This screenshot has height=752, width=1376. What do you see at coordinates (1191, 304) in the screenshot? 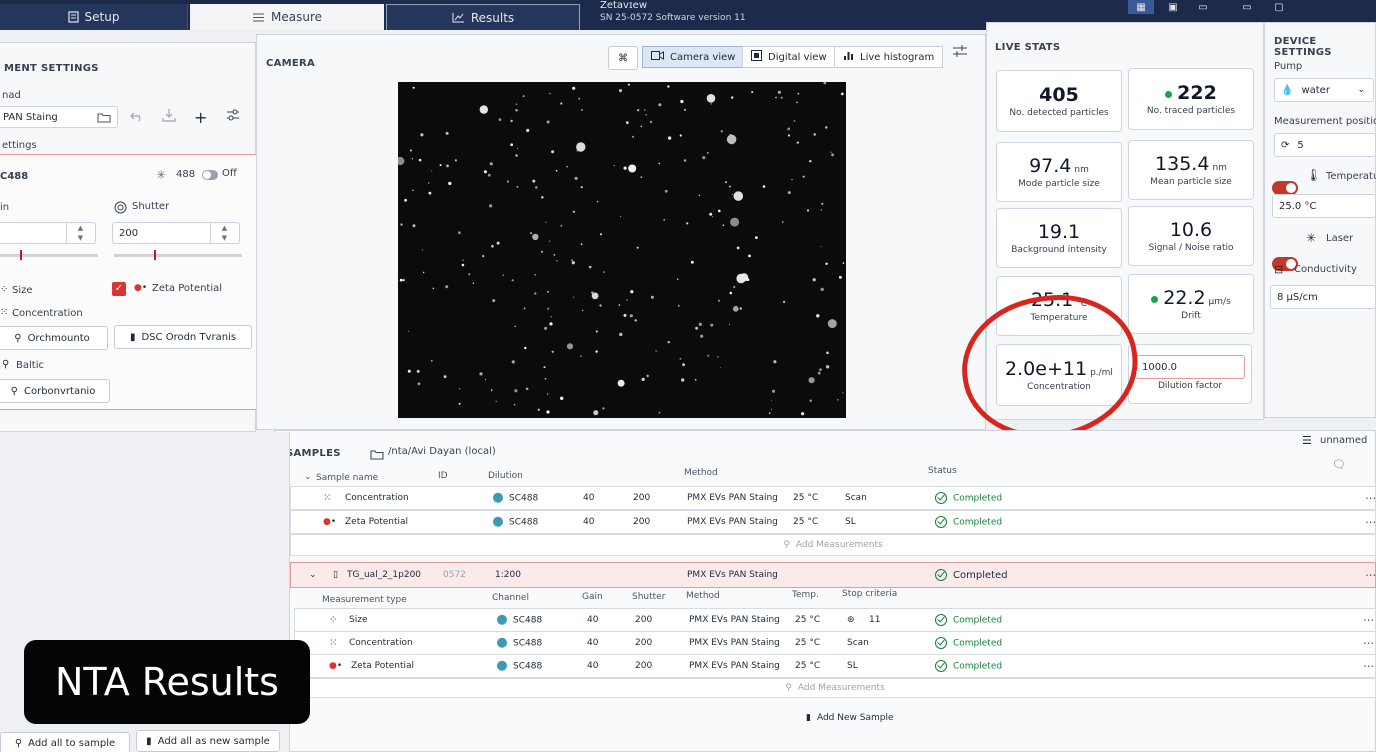
I see `drift-stat: 22.2 µm/s Drift` at bounding box center [1191, 304].